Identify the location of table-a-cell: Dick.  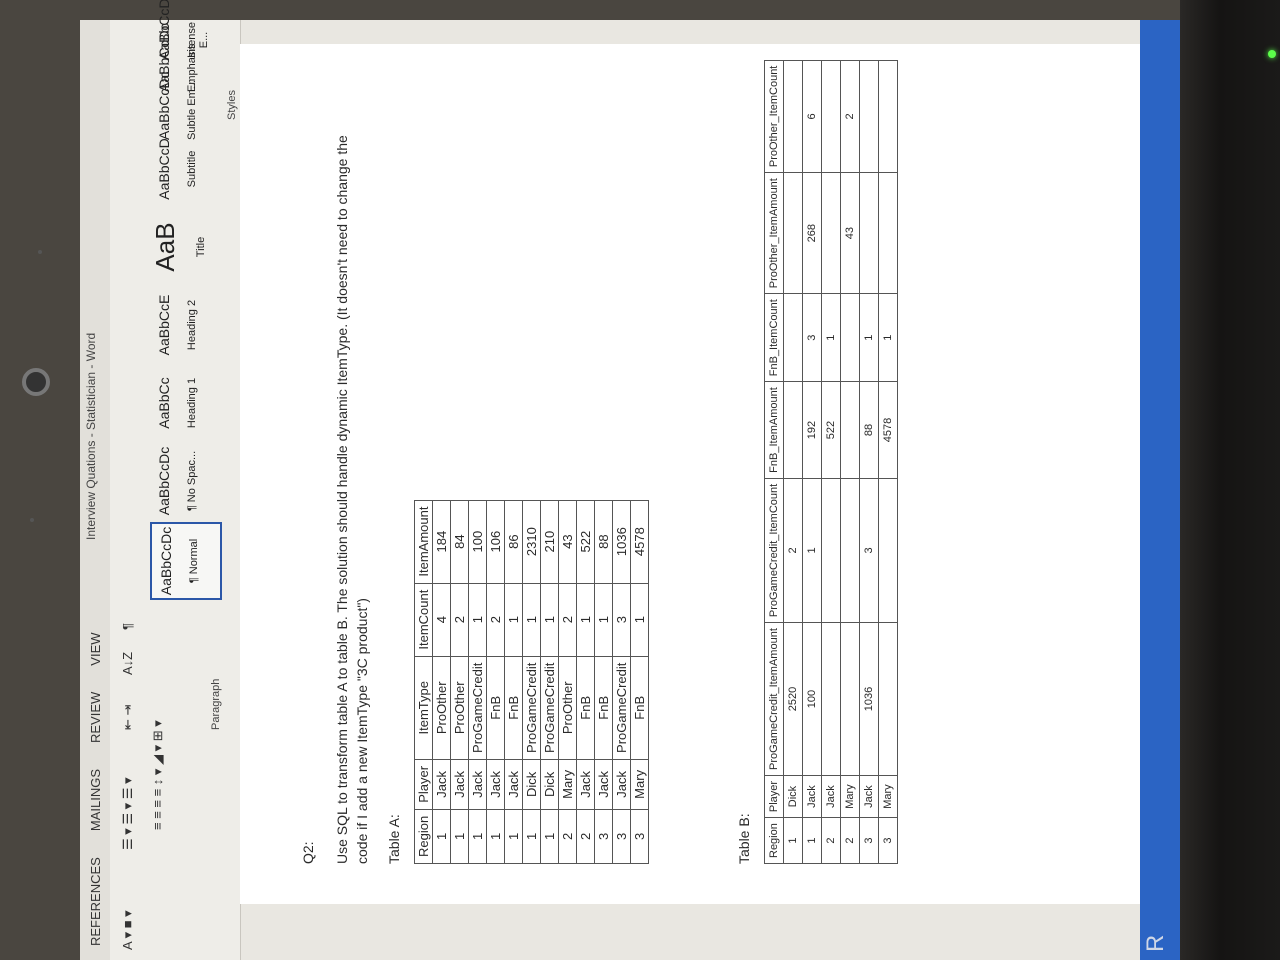
(549, 784).